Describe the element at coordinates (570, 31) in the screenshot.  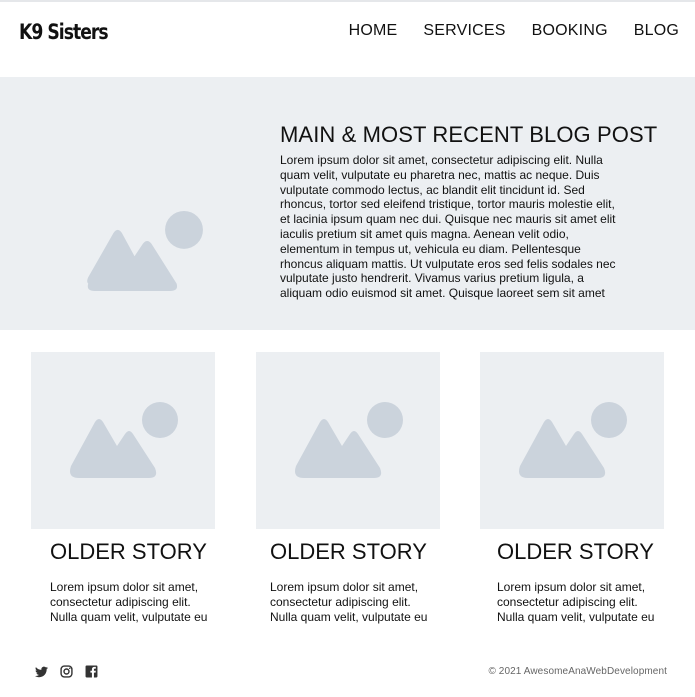
I see `nav-booking: BOOKING` at that location.